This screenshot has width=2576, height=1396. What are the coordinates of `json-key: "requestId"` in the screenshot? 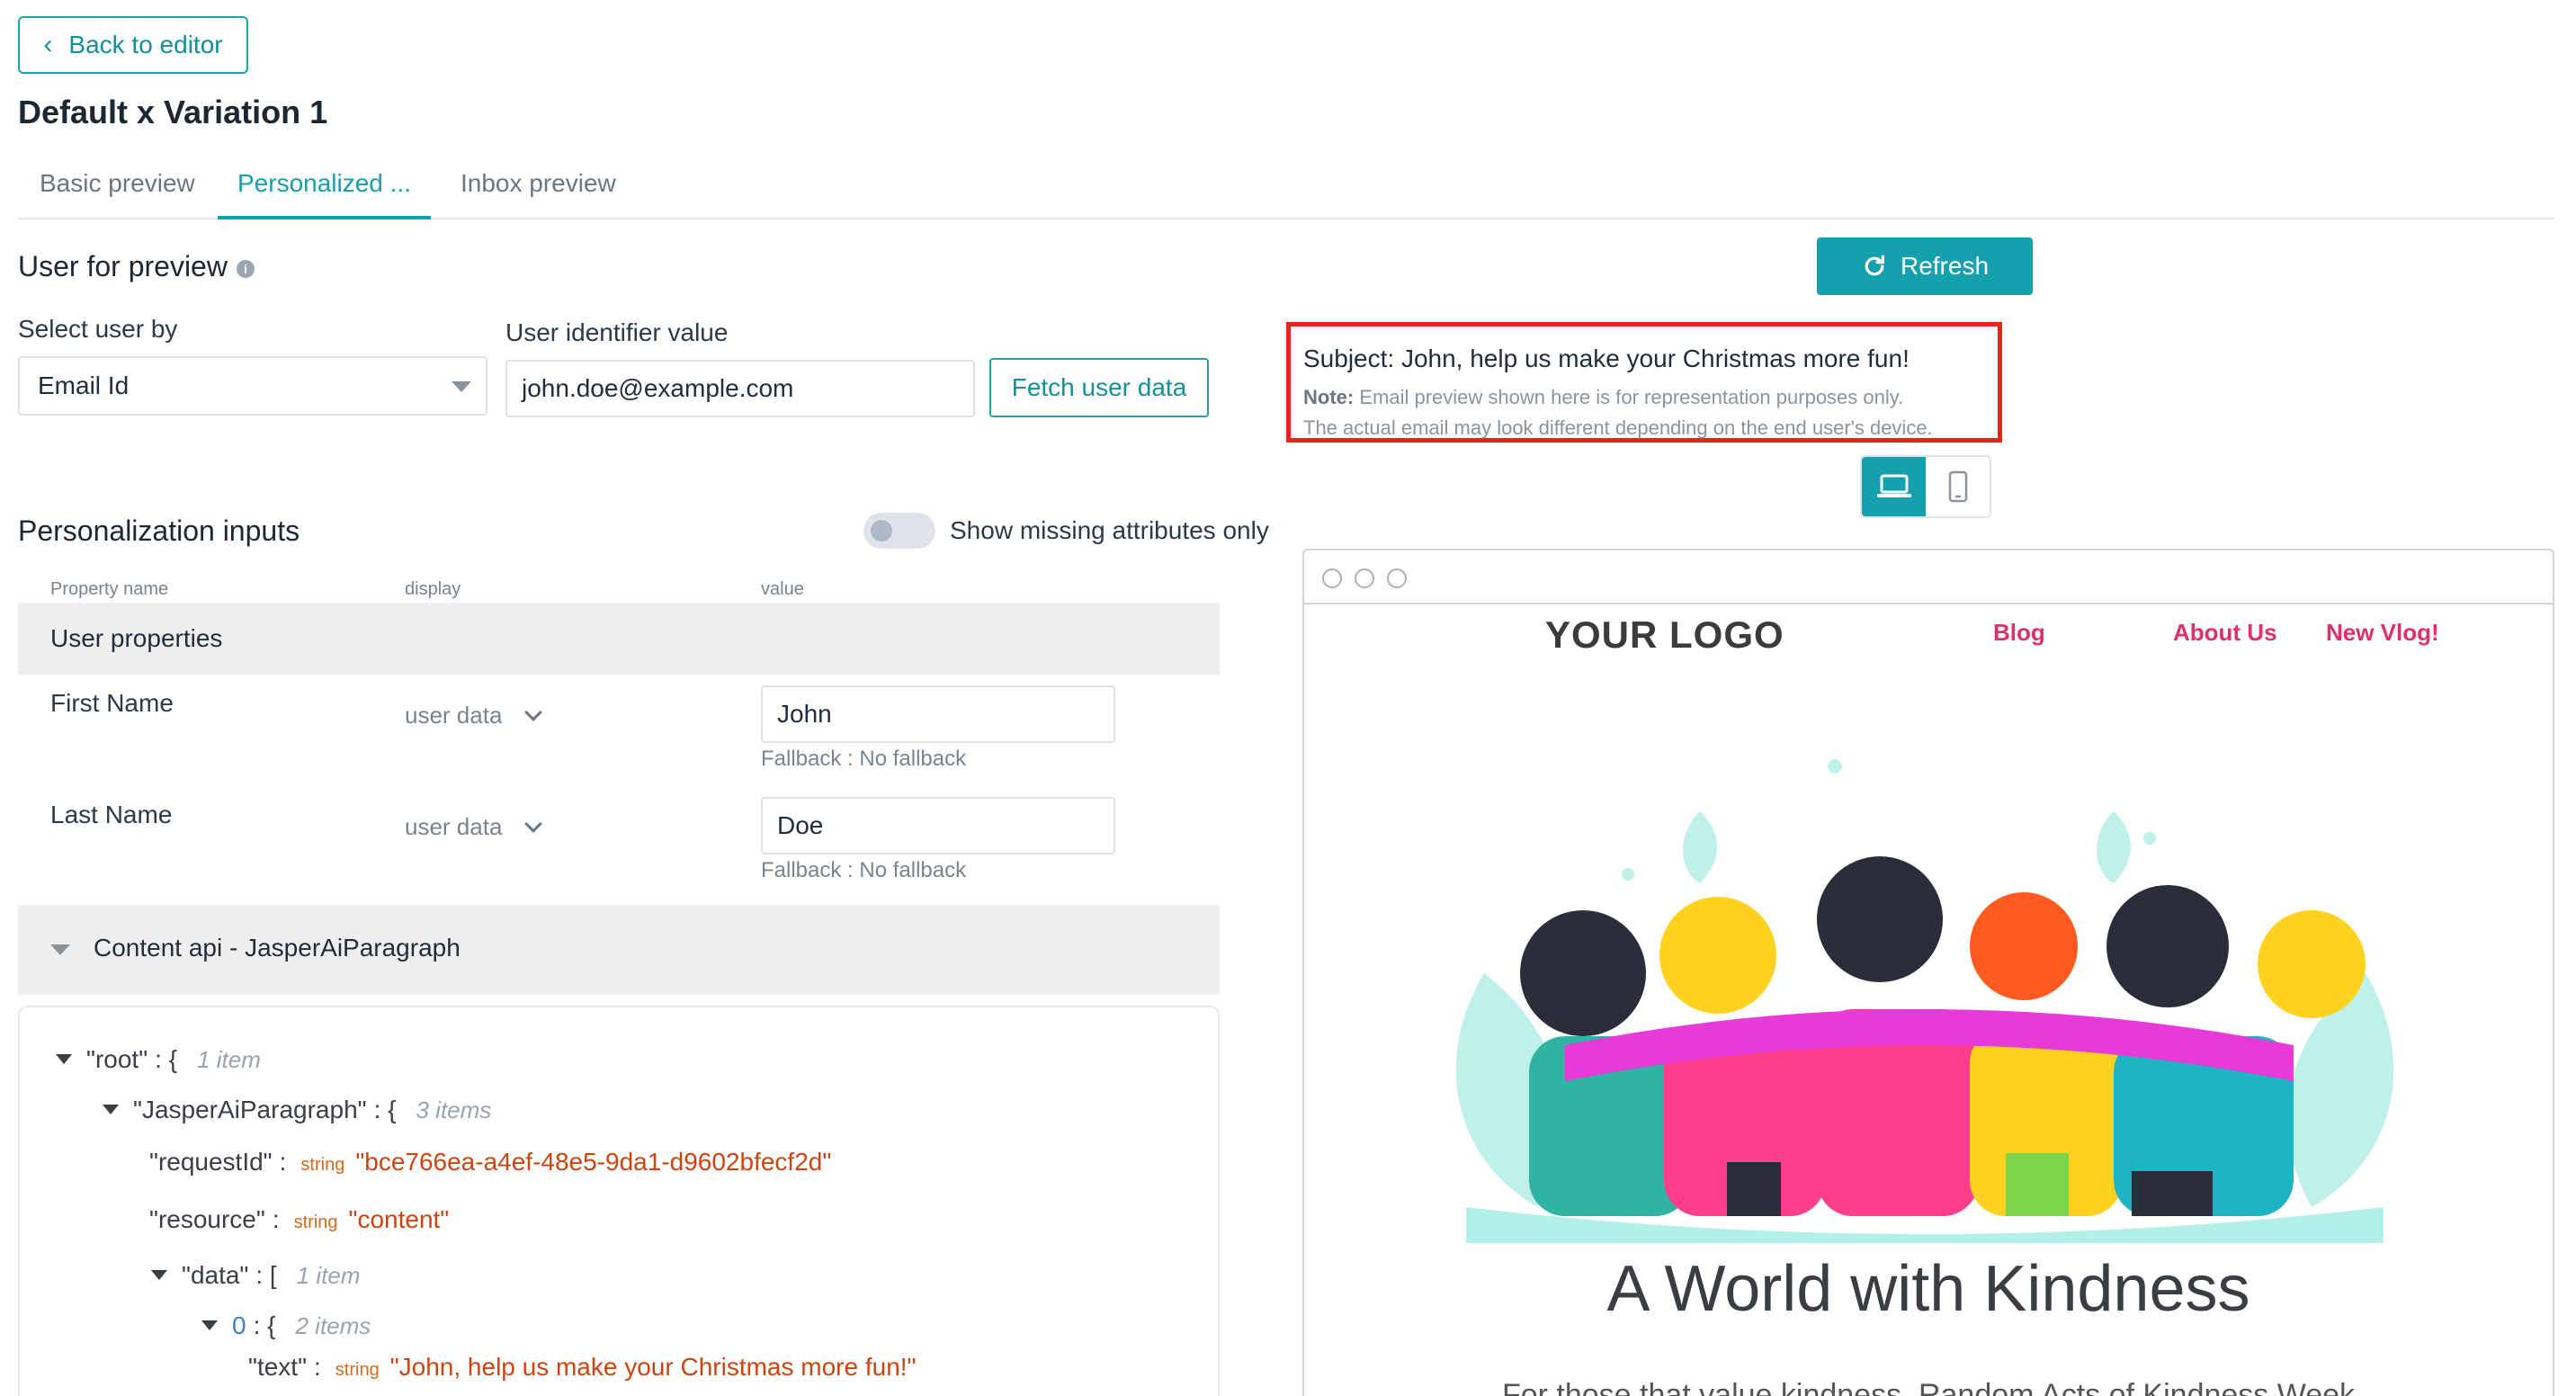 It's located at (211, 1162).